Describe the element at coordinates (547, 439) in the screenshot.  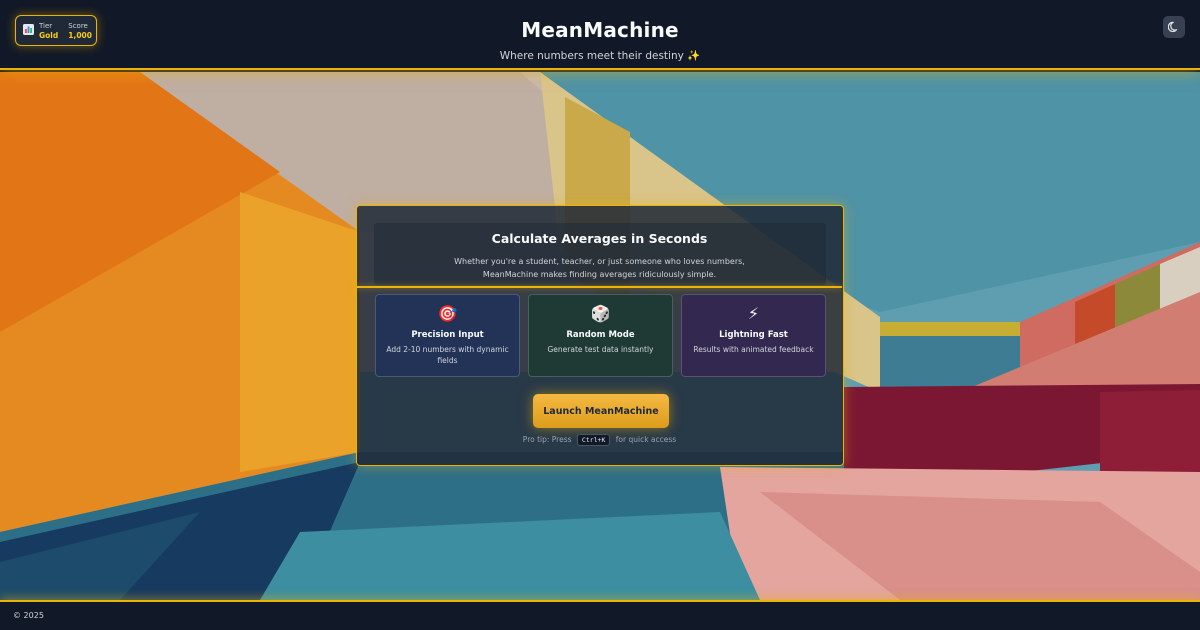
I see `pro-tip-prefix: Pro tip: Press` at that location.